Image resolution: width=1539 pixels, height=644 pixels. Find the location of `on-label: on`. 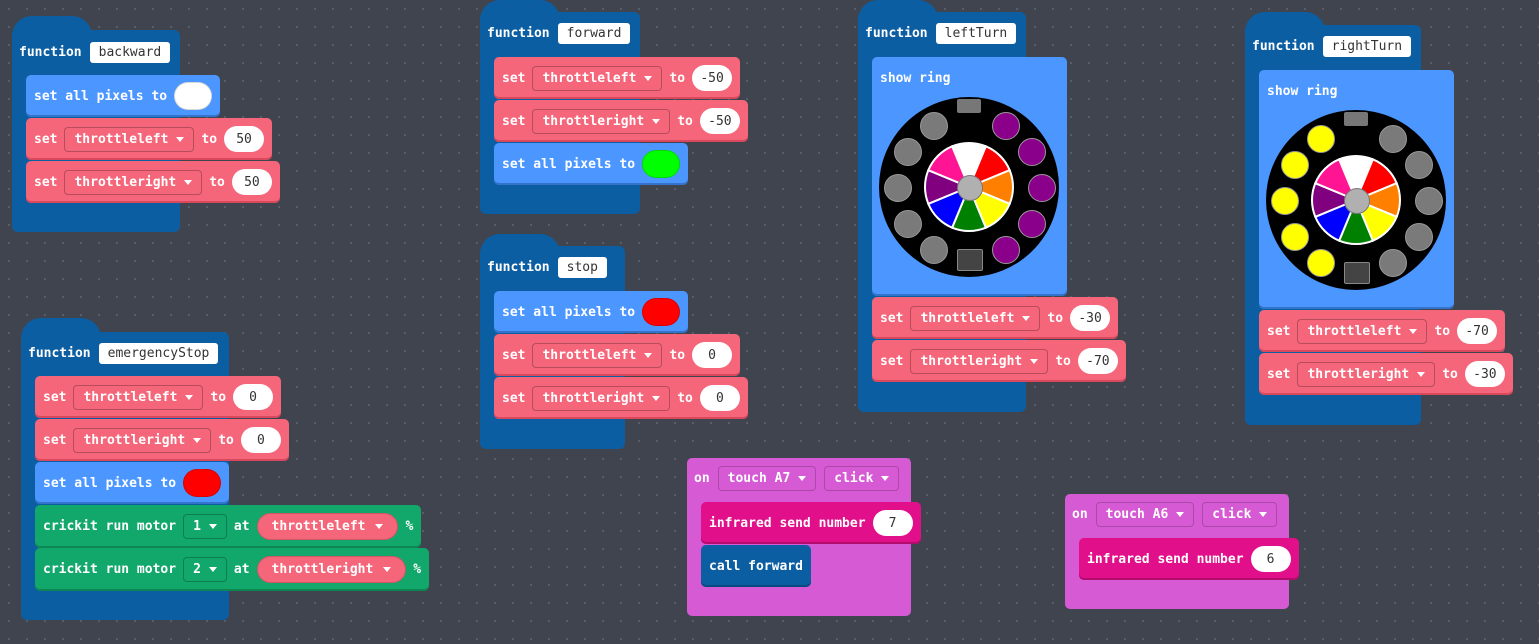

on-label: on is located at coordinates (1080, 514).